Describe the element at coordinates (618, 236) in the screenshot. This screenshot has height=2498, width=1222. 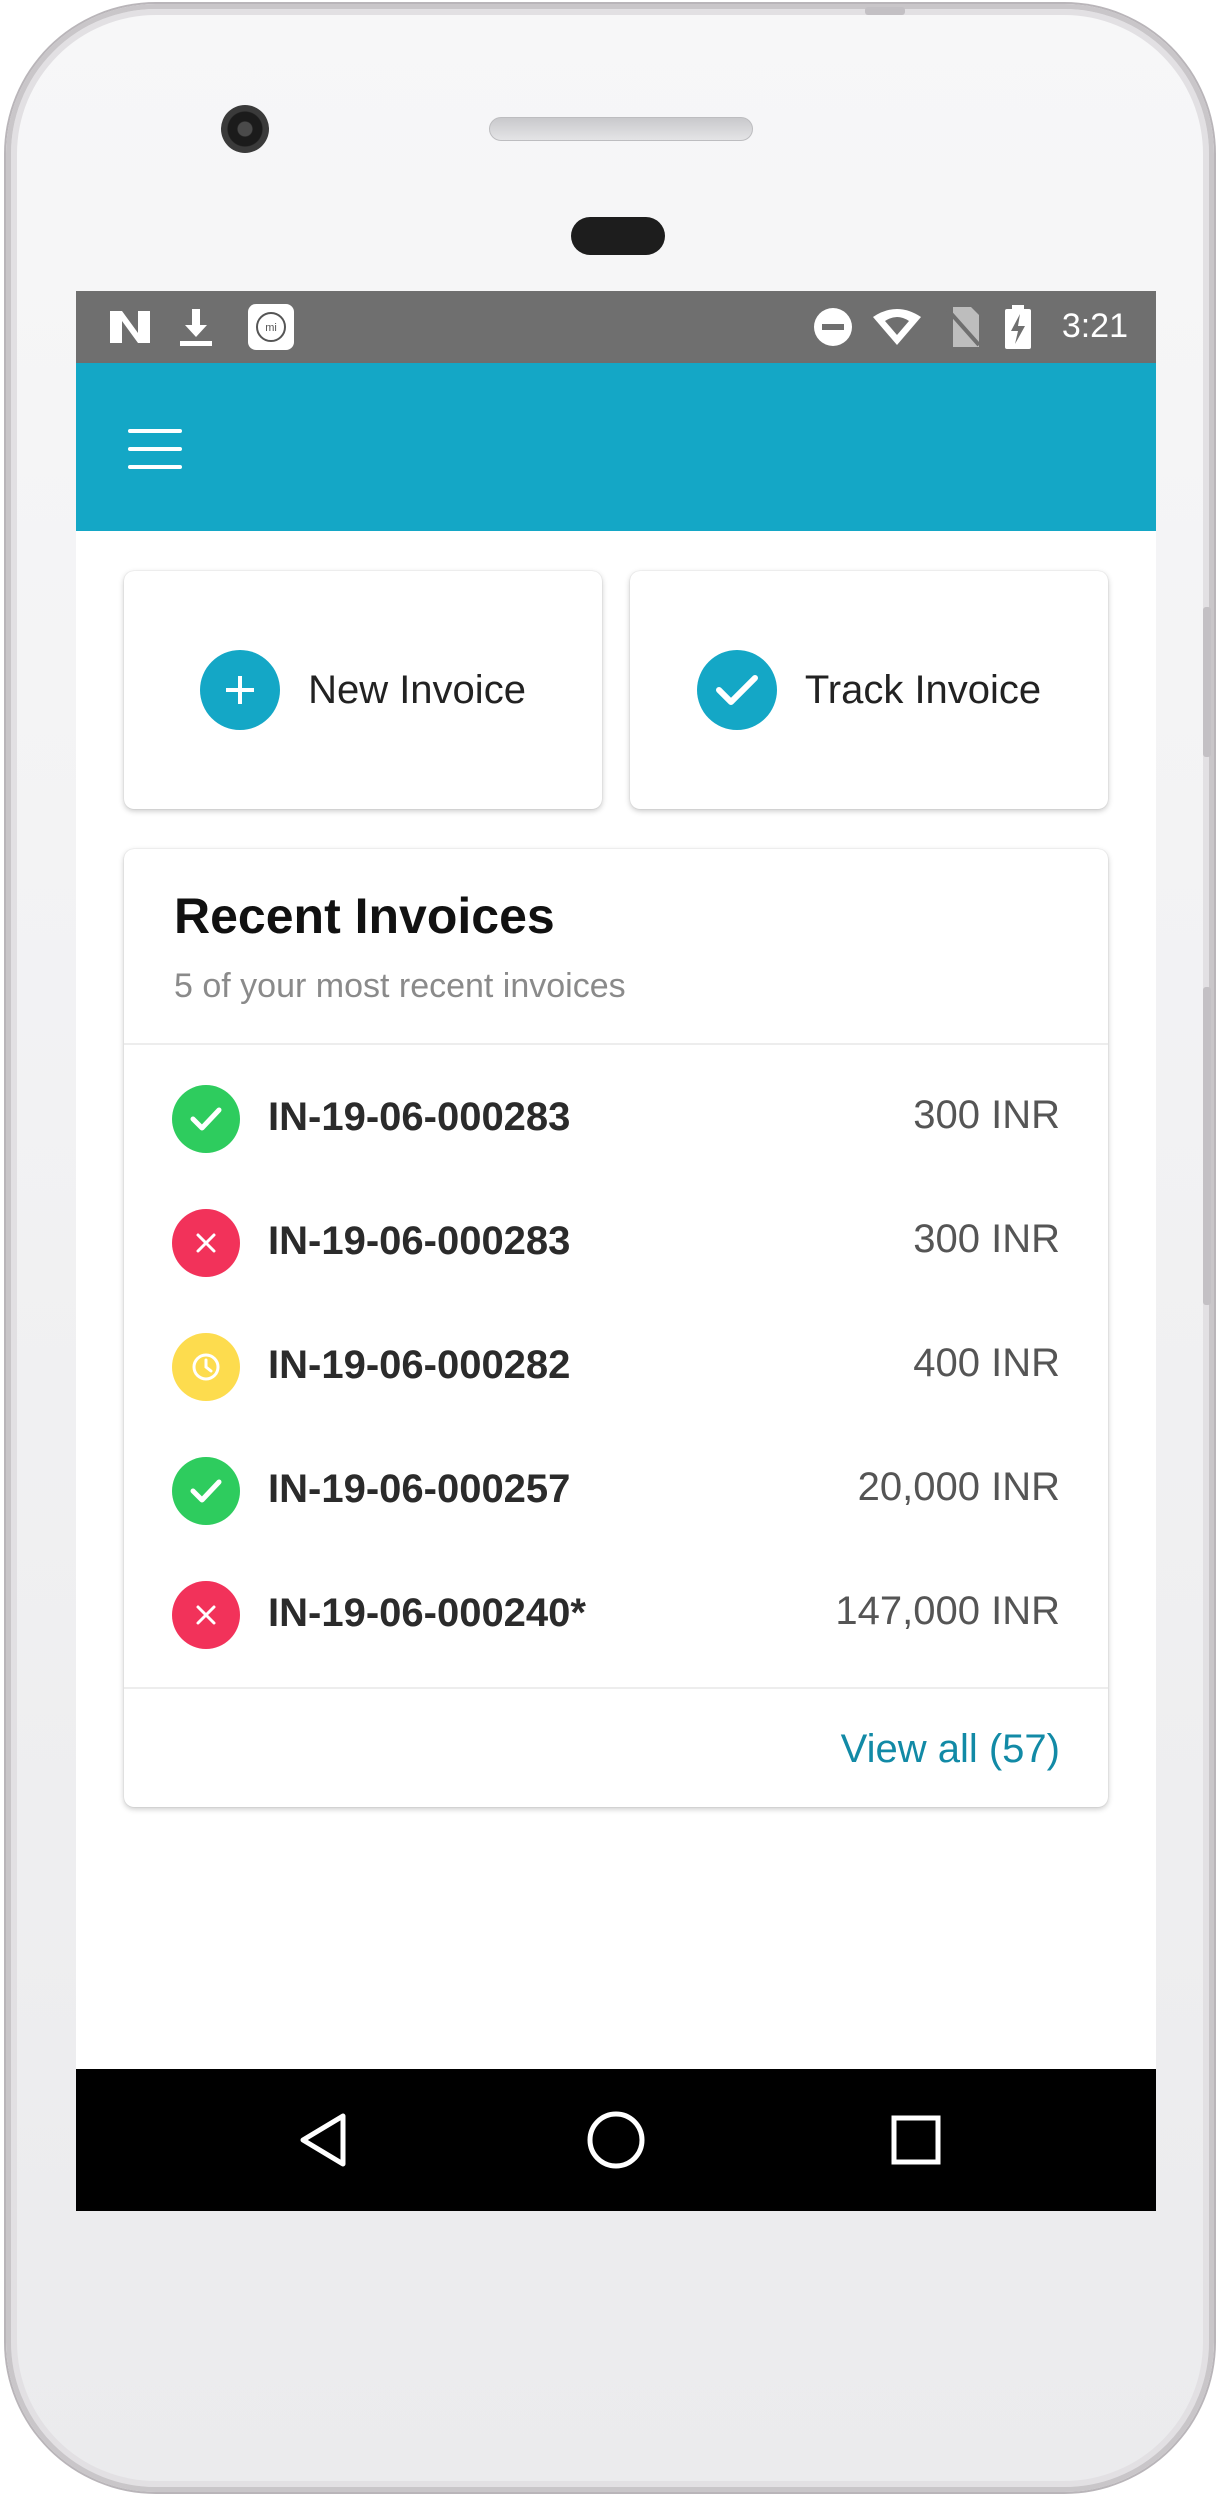
I see `proximity-sensor` at that location.